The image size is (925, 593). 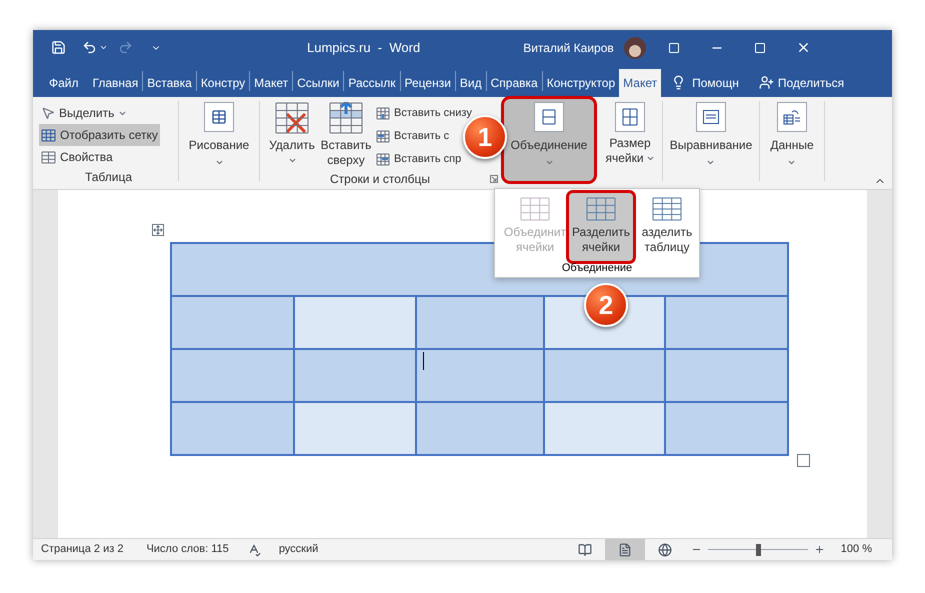 What do you see at coordinates (568, 48) in the screenshot?
I see `user-name: Виталий Каиров` at bounding box center [568, 48].